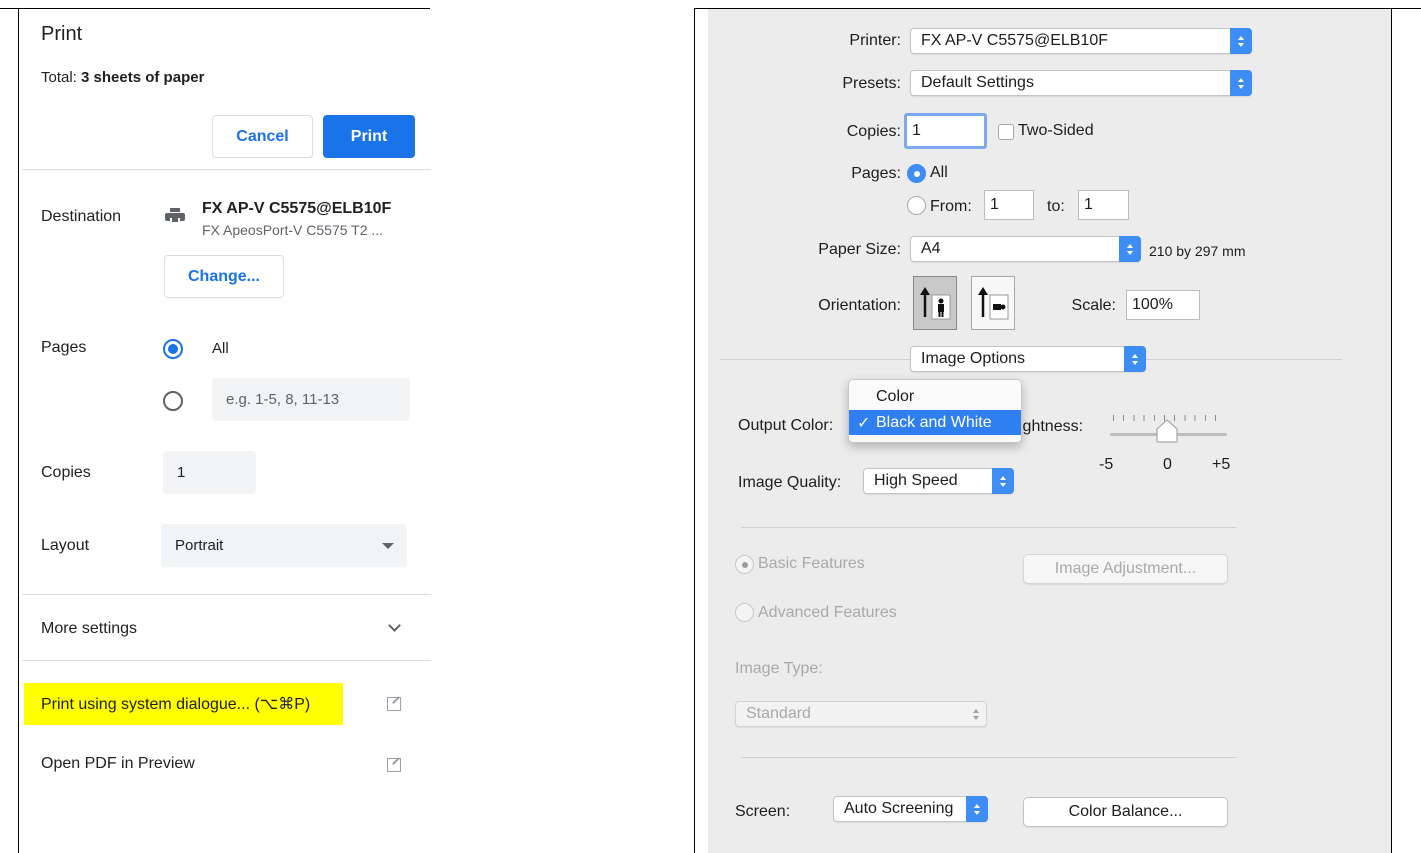 This screenshot has width=1421, height=853. Describe the element at coordinates (876, 173) in the screenshot. I see `pages-label: Pages:` at that location.